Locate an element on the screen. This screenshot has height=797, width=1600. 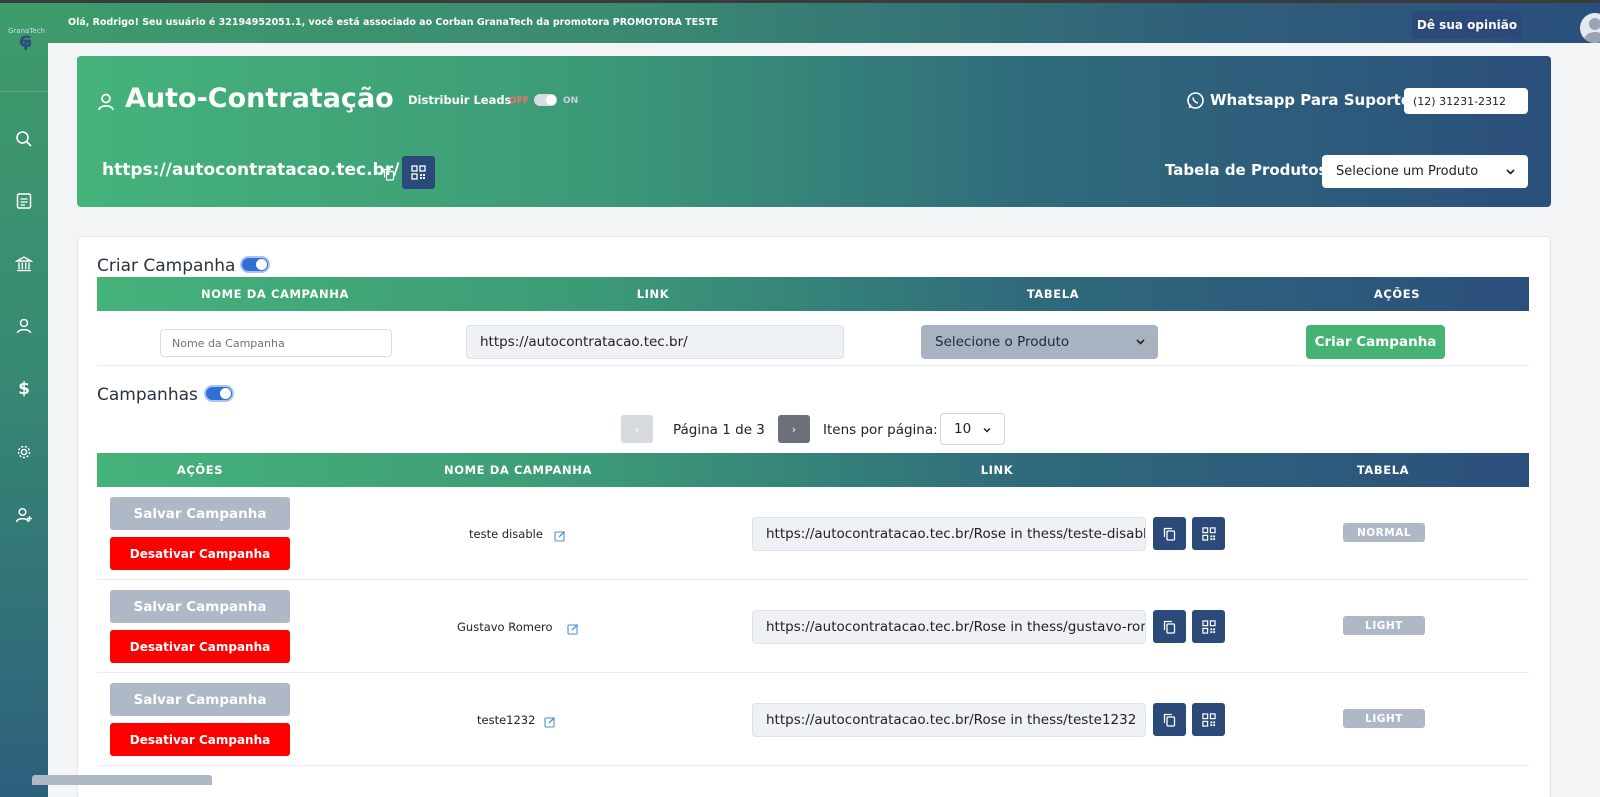
campanhas-table-header: AÇÕES NOME DA CAMPANHA LINK TABELA is located at coordinates (813, 470).